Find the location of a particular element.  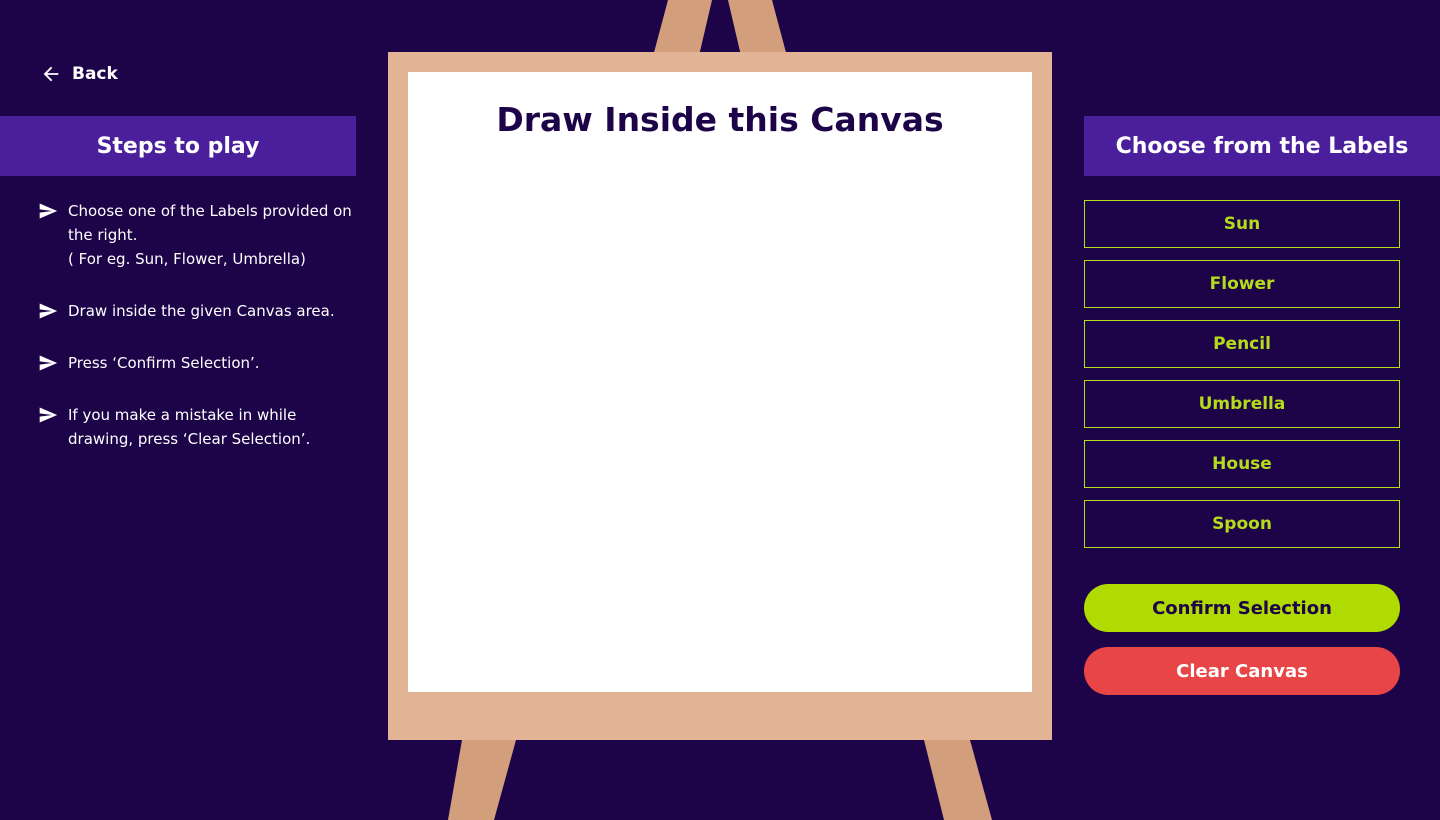

back-label: Back is located at coordinates (95, 74).